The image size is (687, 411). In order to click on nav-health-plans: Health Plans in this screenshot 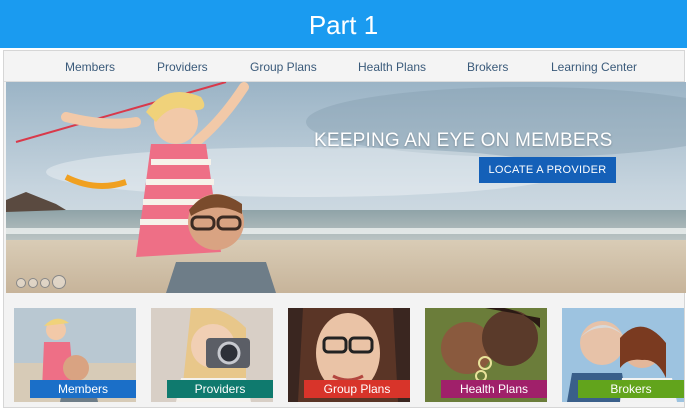, I will do `click(392, 67)`.